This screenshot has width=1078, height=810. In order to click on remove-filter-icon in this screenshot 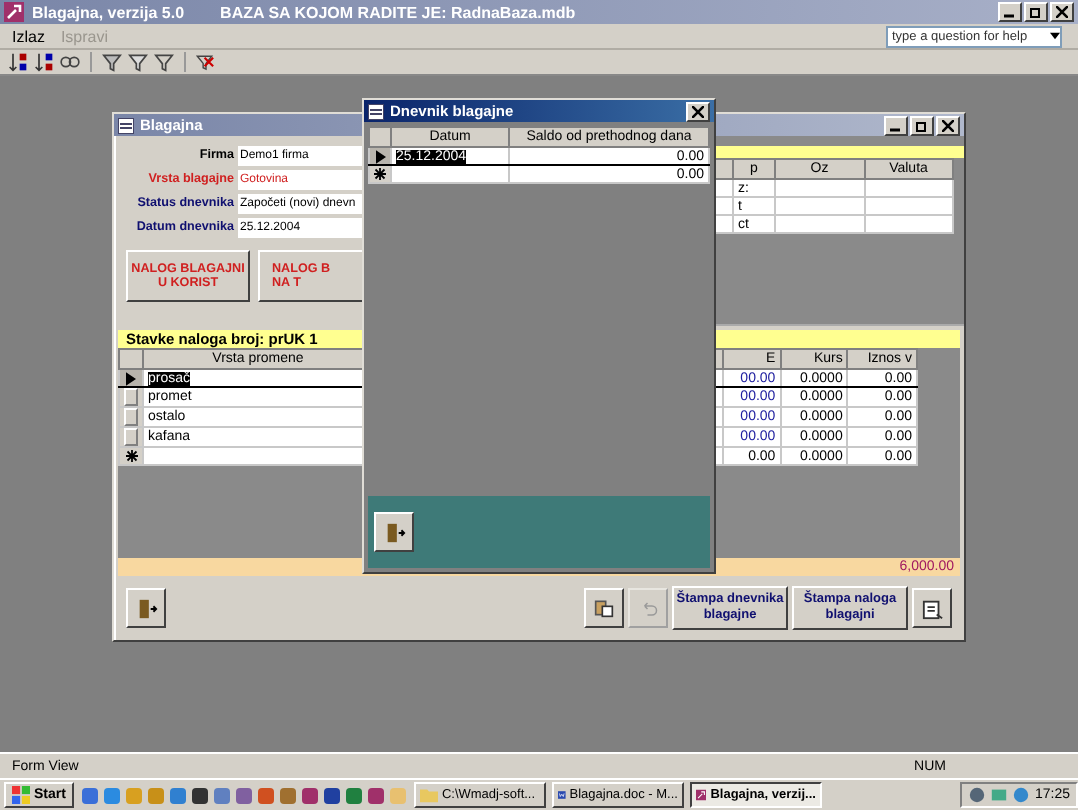, I will do `click(206, 62)`.